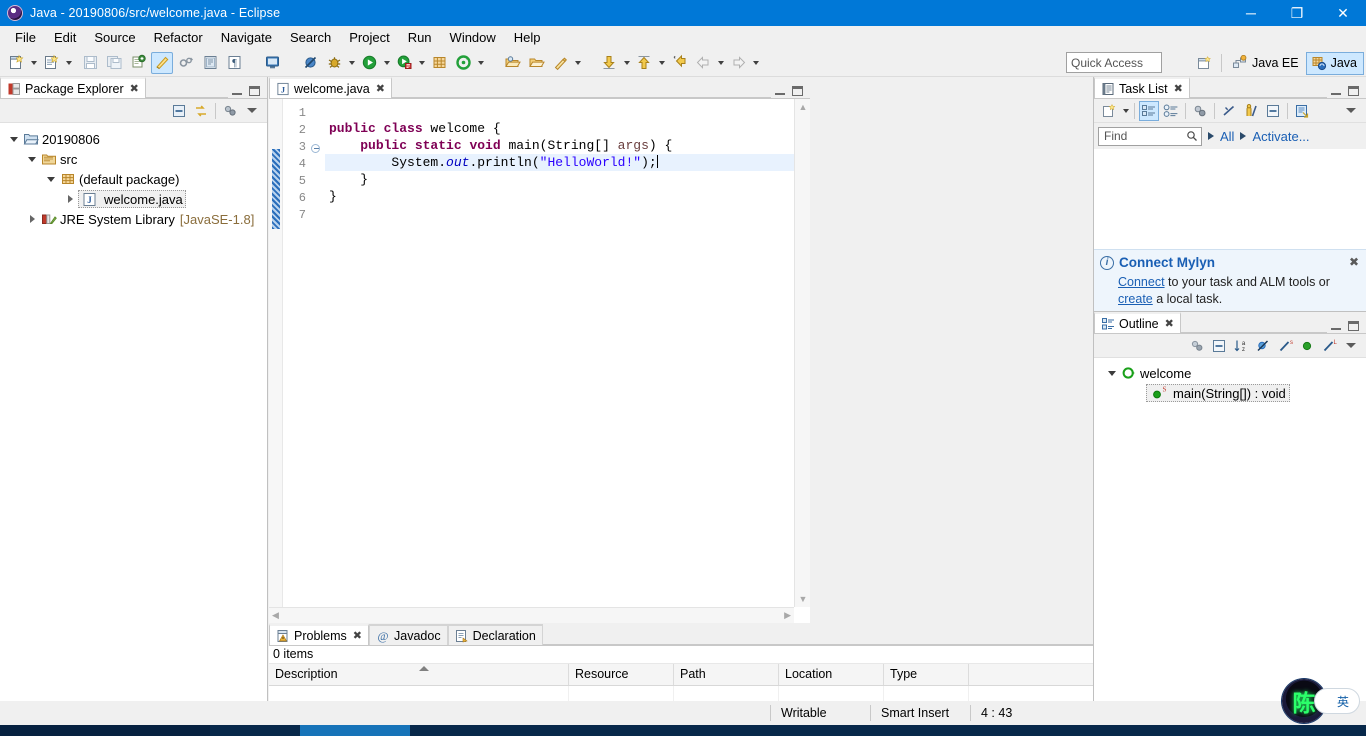 The height and width of the screenshot is (736, 1366). What do you see at coordinates (16, 63) in the screenshot?
I see `new-wizard-icon` at bounding box center [16, 63].